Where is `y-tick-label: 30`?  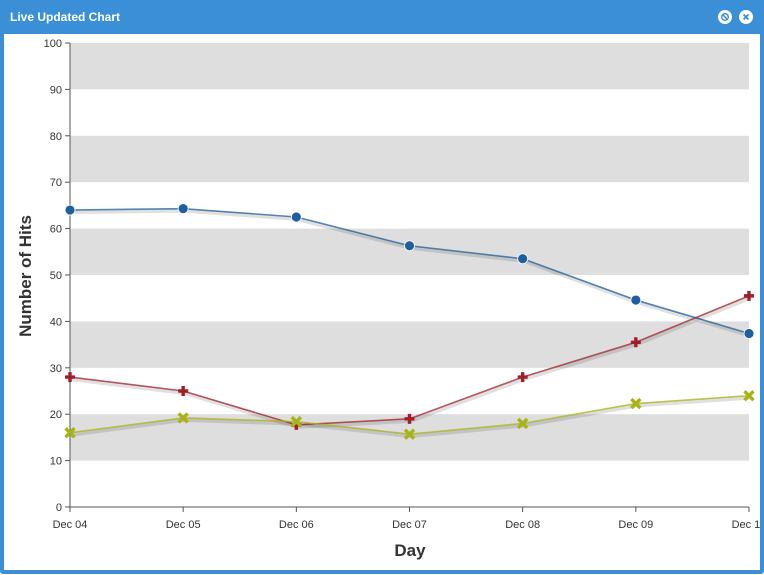
y-tick-label: 30 is located at coordinates (56, 369).